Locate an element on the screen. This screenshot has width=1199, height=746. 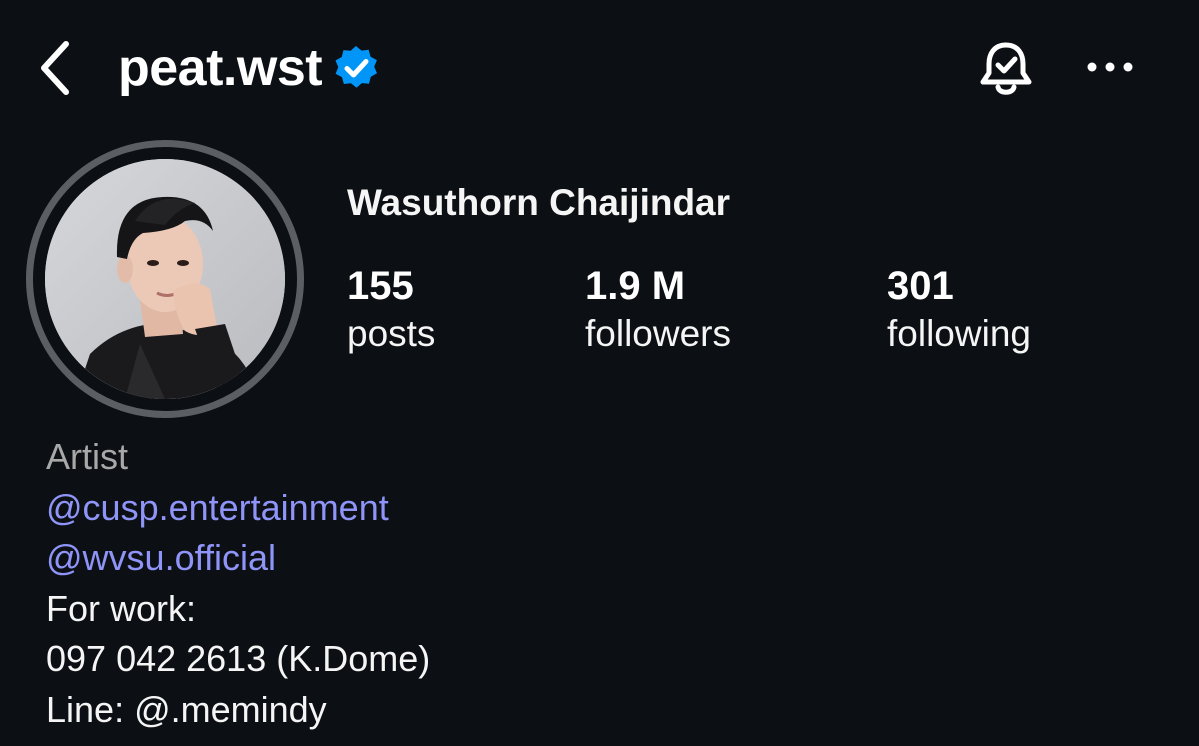
profile-header: peat.wst is located at coordinates (249, 68).